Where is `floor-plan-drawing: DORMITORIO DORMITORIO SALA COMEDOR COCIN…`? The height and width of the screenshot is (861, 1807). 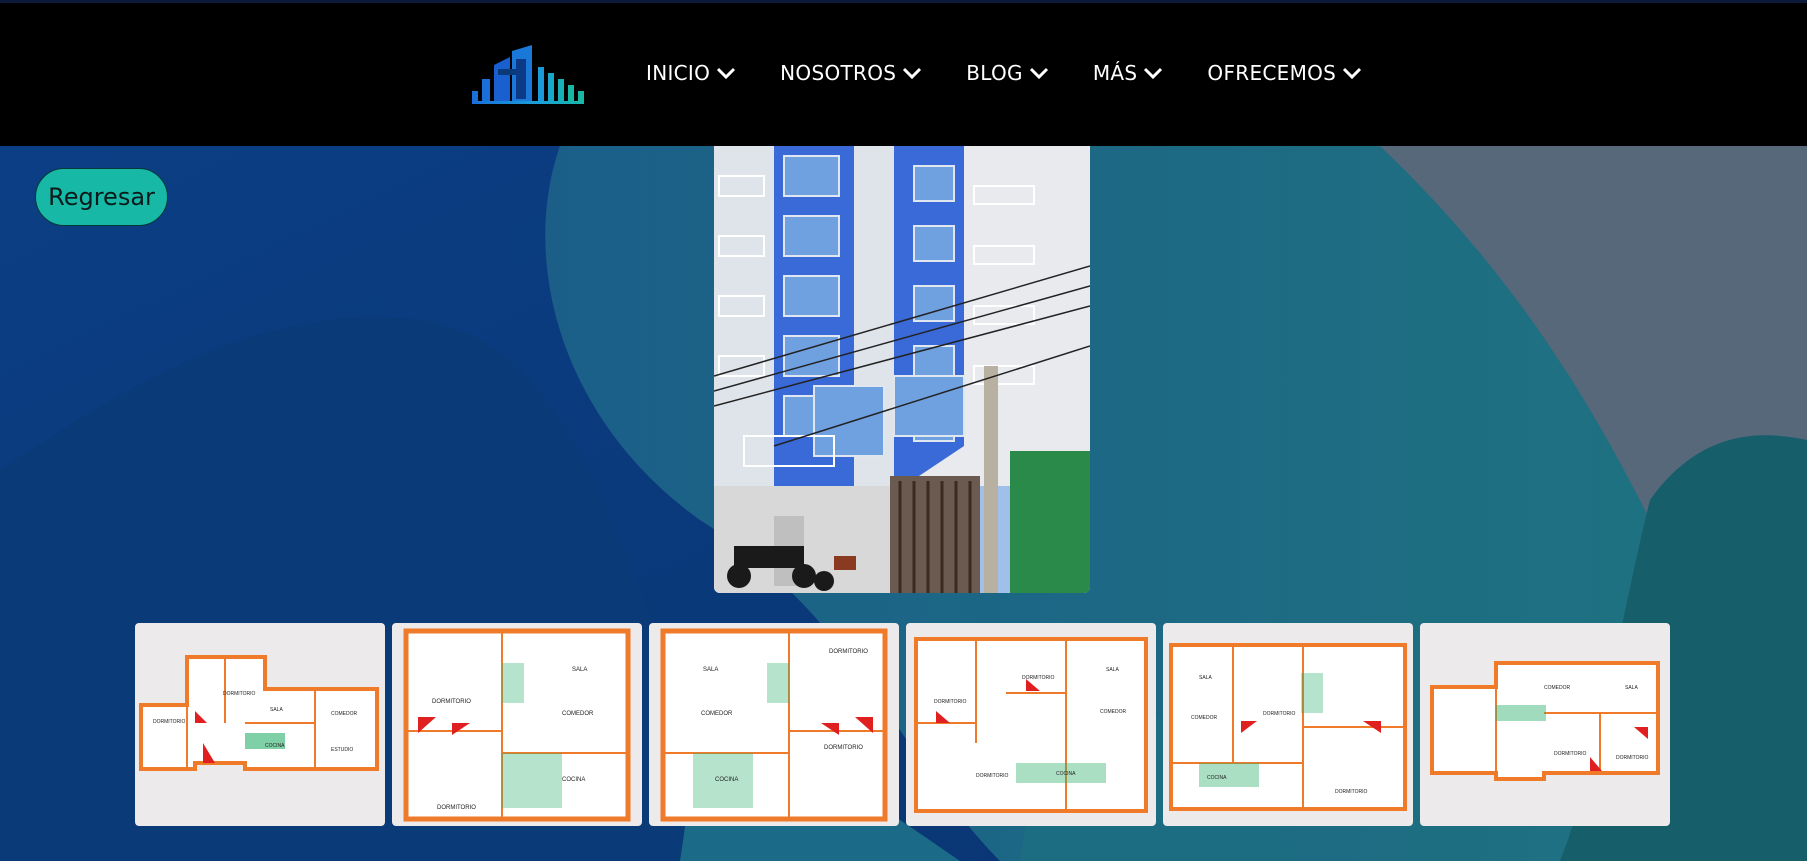 floor-plan-drawing: DORMITORIO DORMITORIO SALA COMEDOR COCIN… is located at coordinates (1031, 725).